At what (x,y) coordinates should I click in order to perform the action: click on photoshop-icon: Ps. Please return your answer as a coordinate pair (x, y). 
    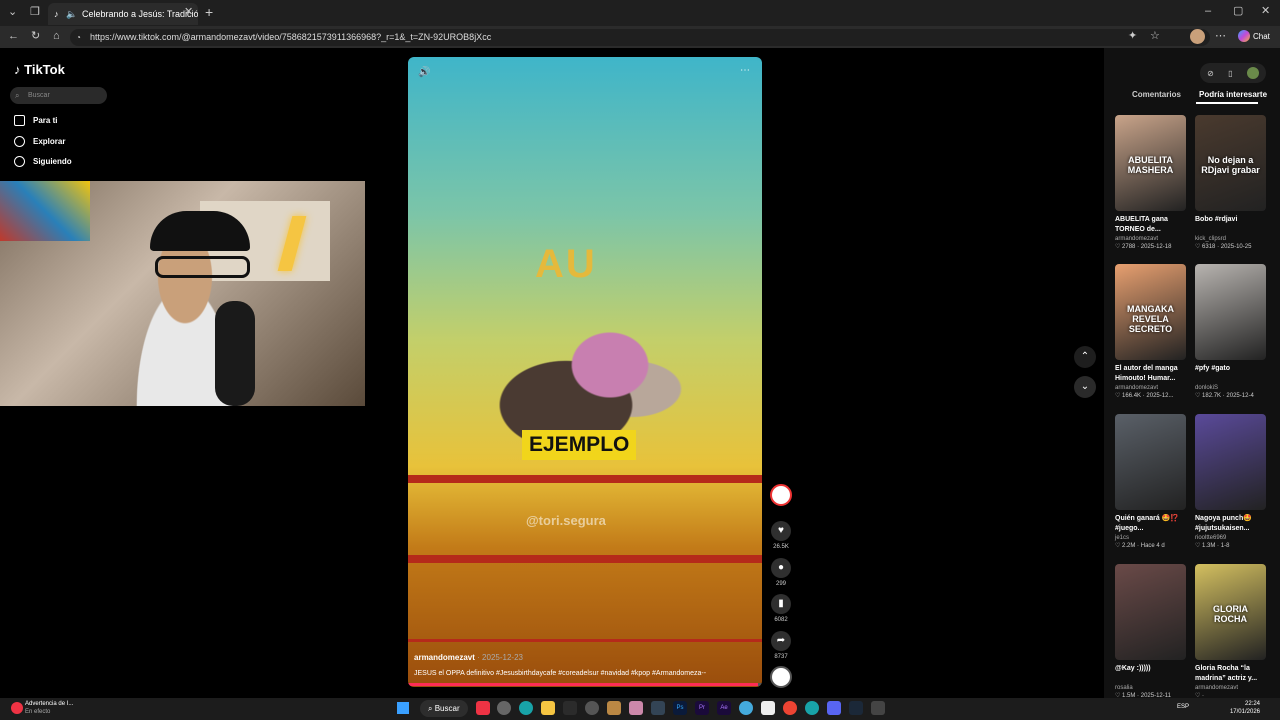
    Looking at the image, I should click on (680, 708).